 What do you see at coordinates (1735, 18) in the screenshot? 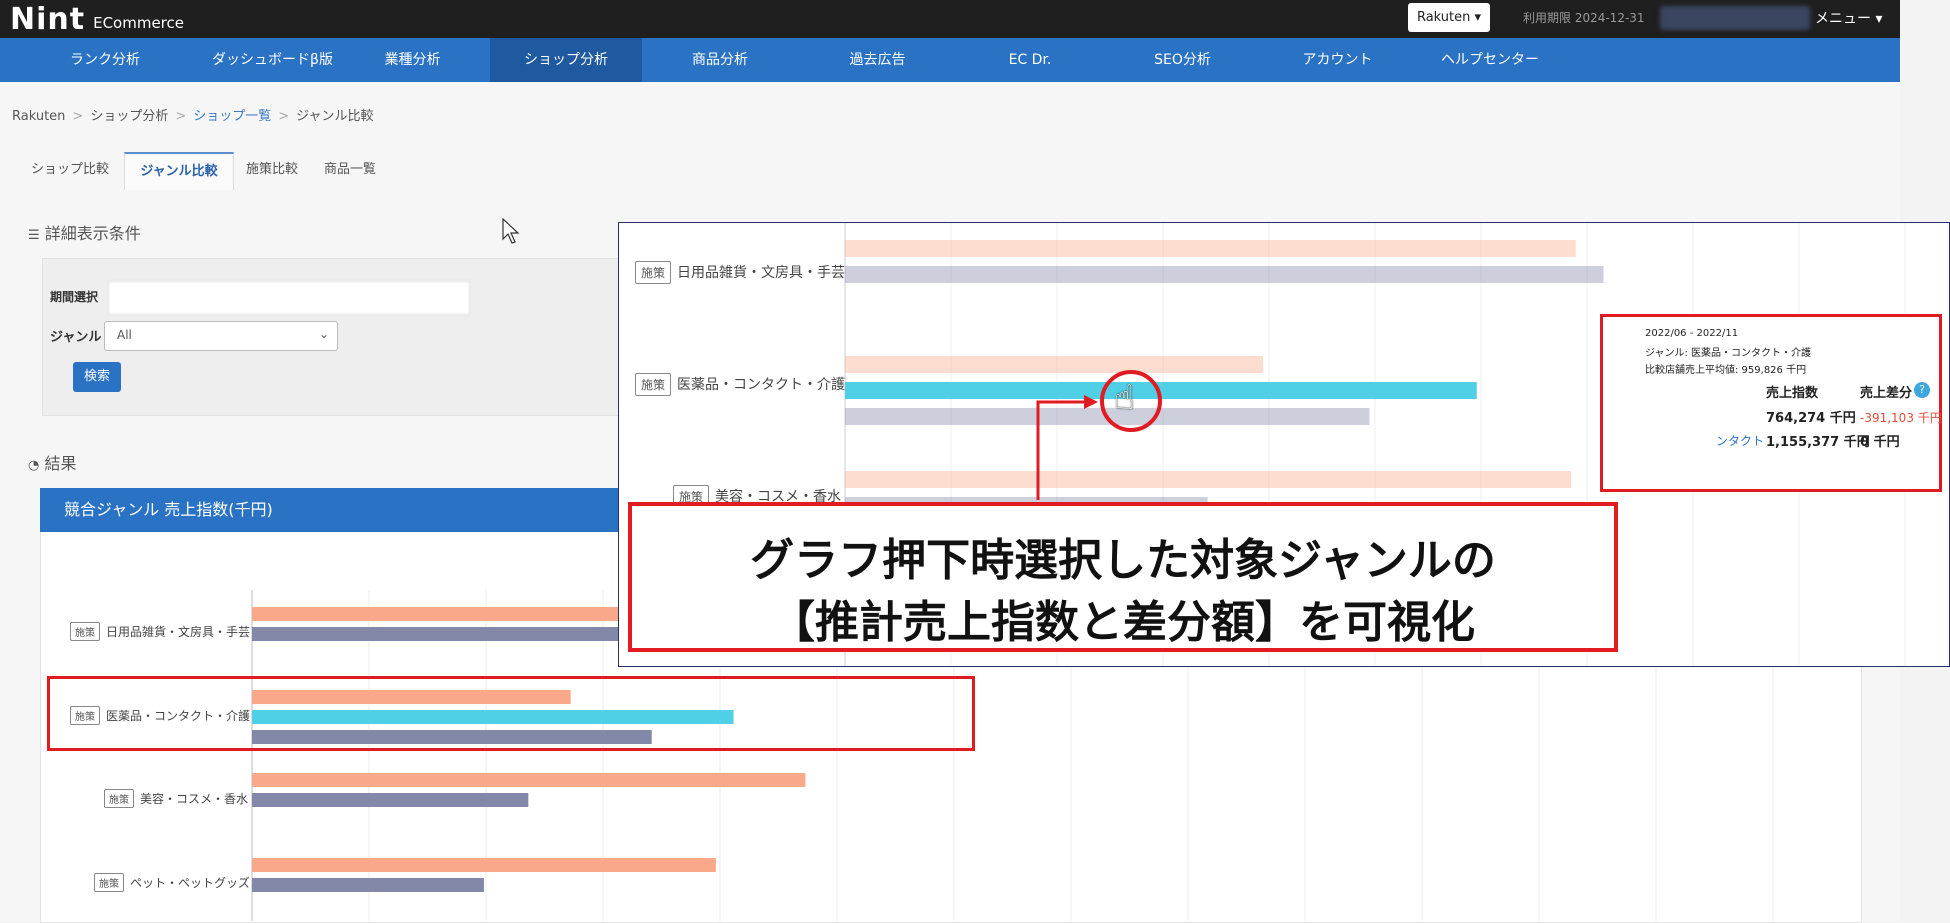
I see `user-account-blurred` at bounding box center [1735, 18].